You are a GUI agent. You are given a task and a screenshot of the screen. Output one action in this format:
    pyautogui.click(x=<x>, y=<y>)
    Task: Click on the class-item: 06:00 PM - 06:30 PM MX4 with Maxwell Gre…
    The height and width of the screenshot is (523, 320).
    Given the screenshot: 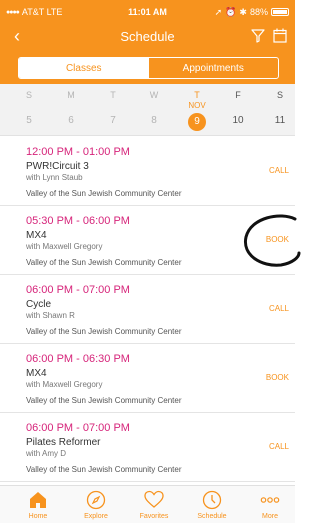 What is the action you would take?
    pyautogui.click(x=147, y=378)
    